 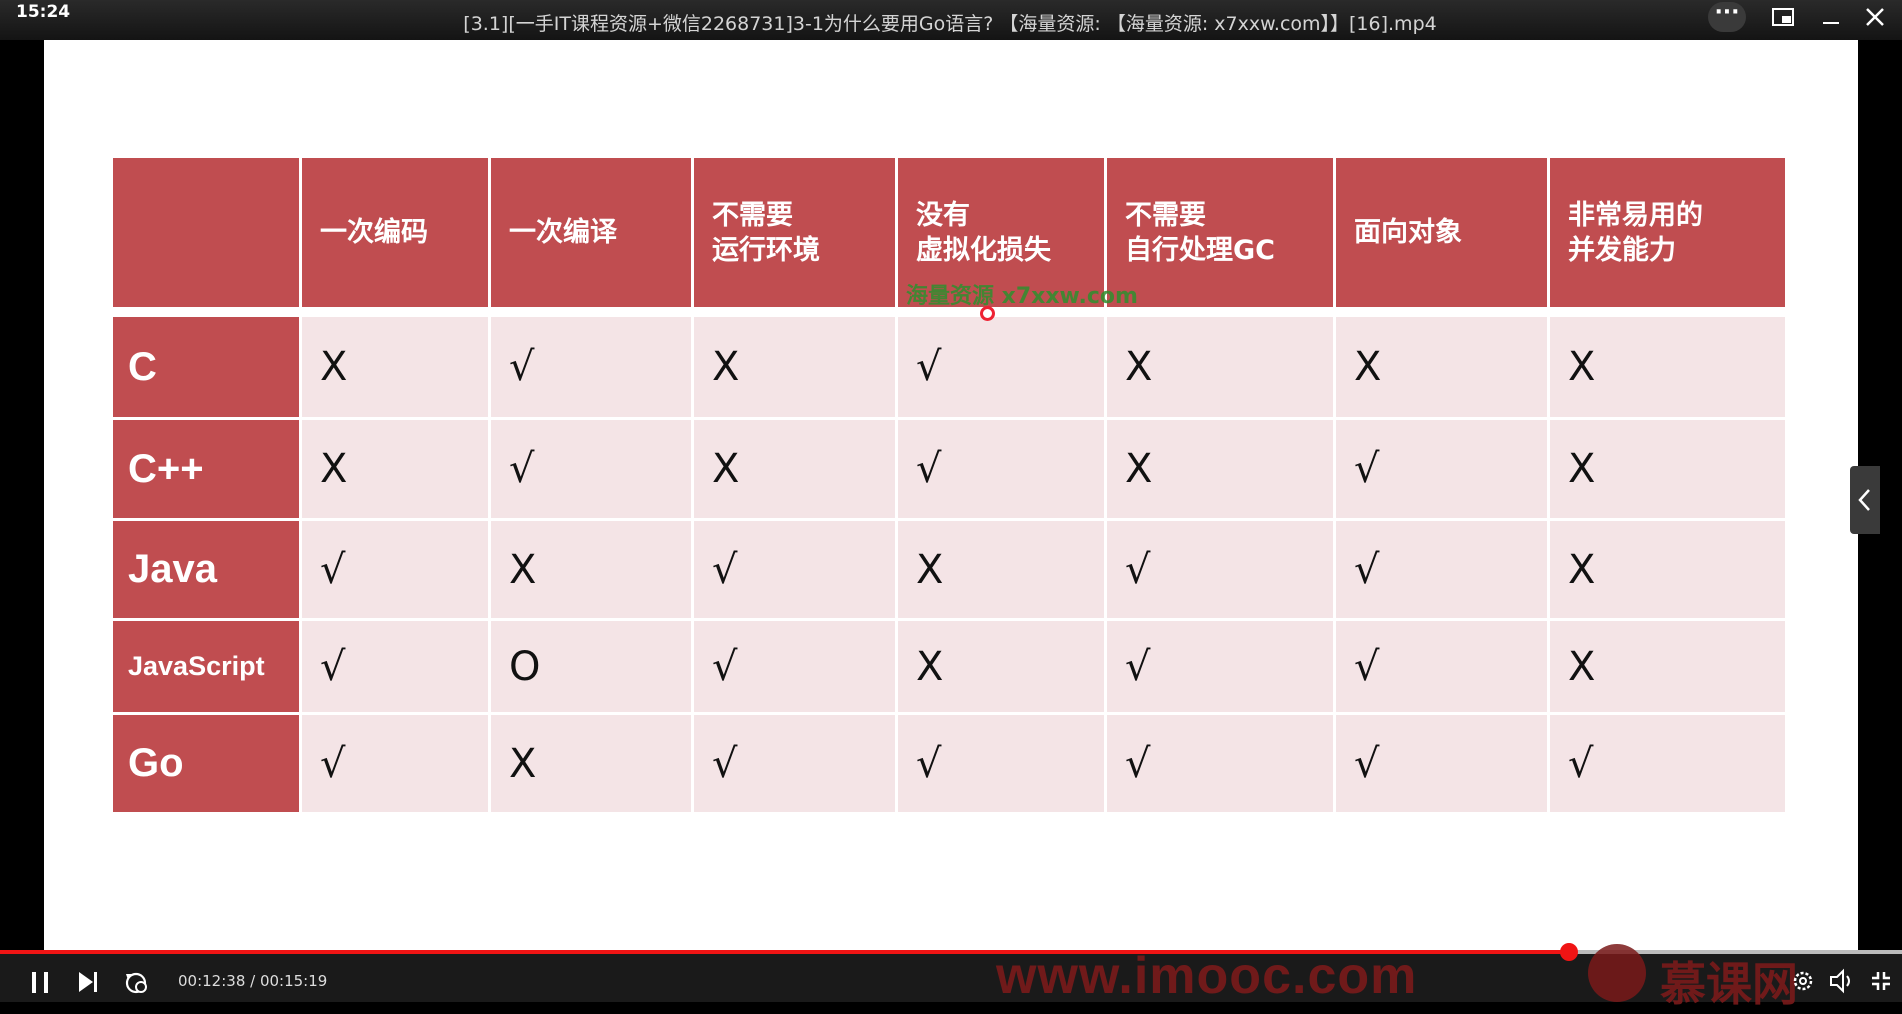 I want to click on volume-icon, so click(x=1842, y=981).